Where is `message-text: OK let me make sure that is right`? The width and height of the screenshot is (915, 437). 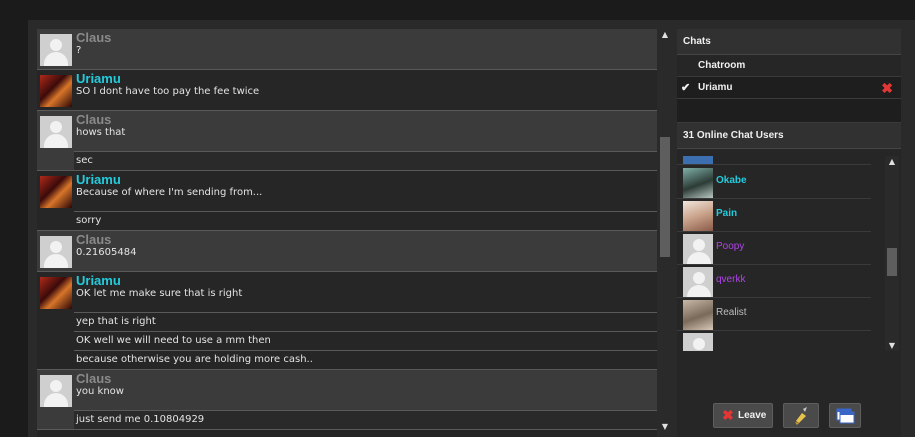
message-text: OK let me make sure that is right is located at coordinates (159, 293).